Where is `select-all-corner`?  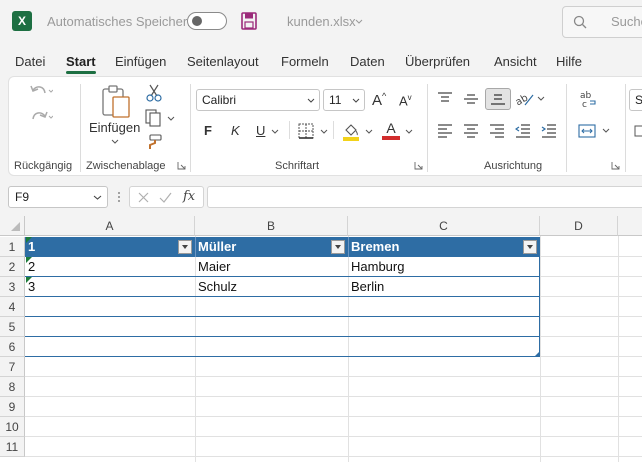
select-all-corner is located at coordinates (12, 226).